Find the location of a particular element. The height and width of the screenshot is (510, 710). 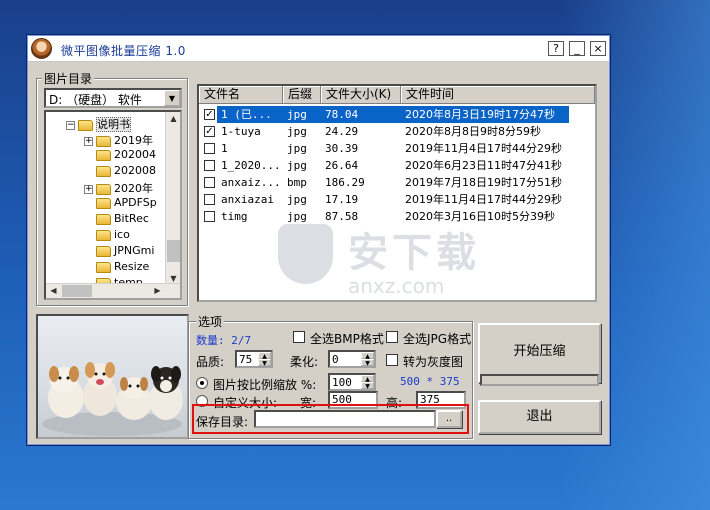

file-time-cell: 2019年7月18日19时17分51秒 is located at coordinates (483, 182).